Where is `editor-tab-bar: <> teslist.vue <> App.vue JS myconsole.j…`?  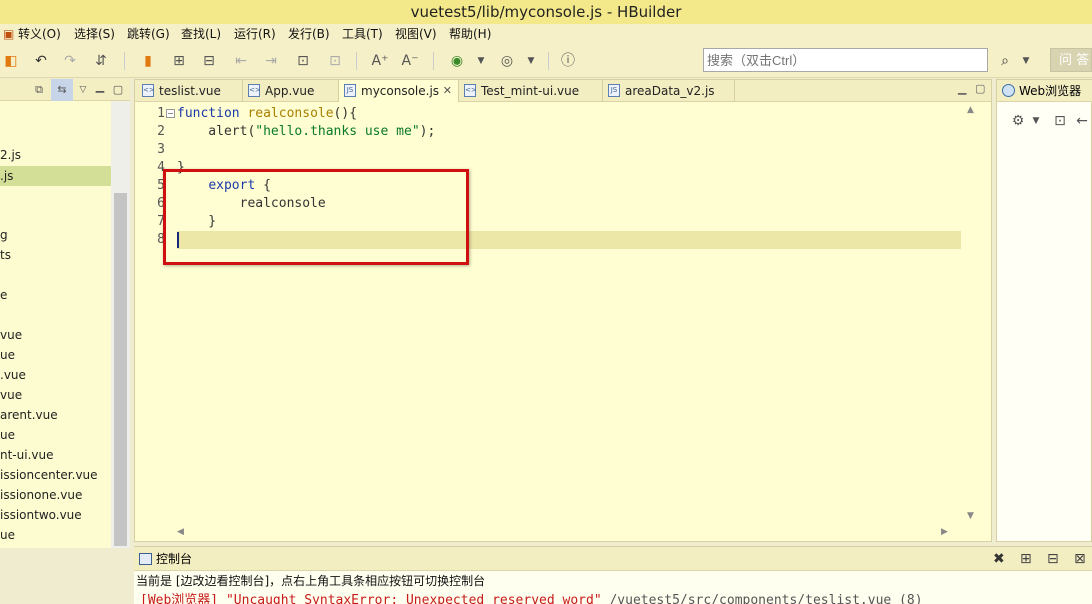
editor-tab-bar: <> teslist.vue <> App.vue JS myconsole.j… is located at coordinates (563, 91).